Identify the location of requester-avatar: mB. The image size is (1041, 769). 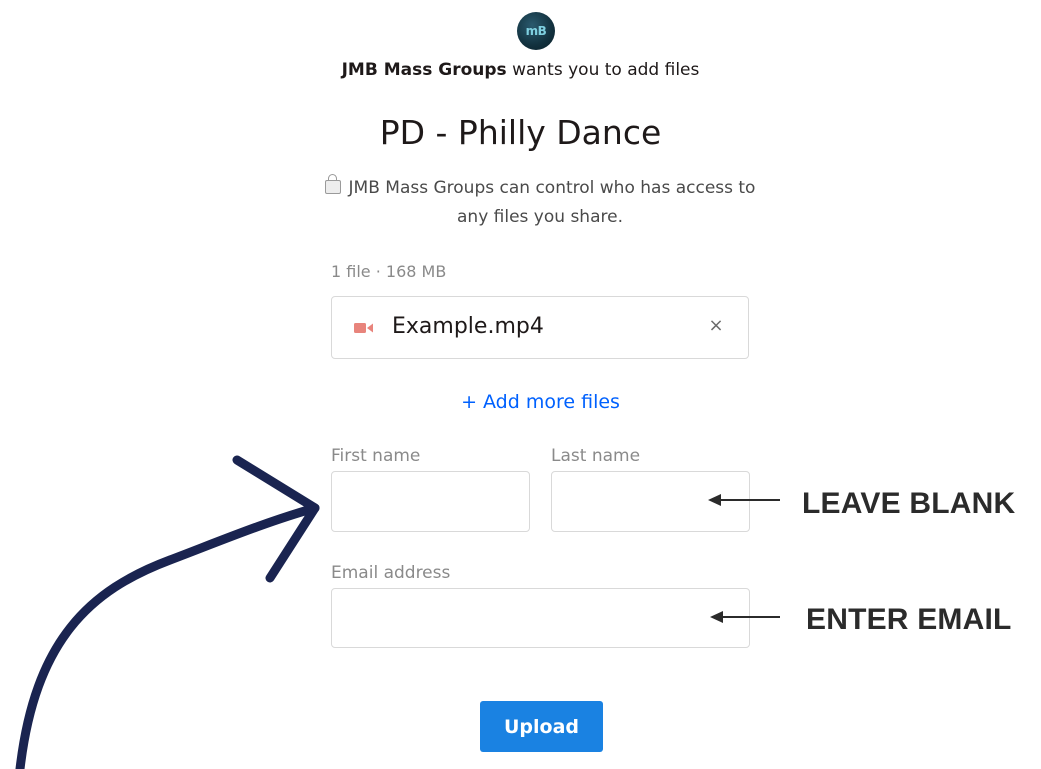
(536, 31).